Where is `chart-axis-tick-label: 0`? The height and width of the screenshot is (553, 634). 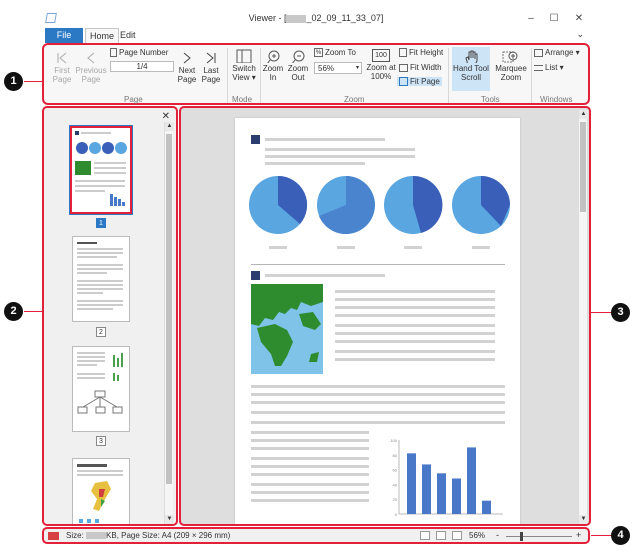
chart-axis-tick-label: 0 is located at coordinates (396, 514).